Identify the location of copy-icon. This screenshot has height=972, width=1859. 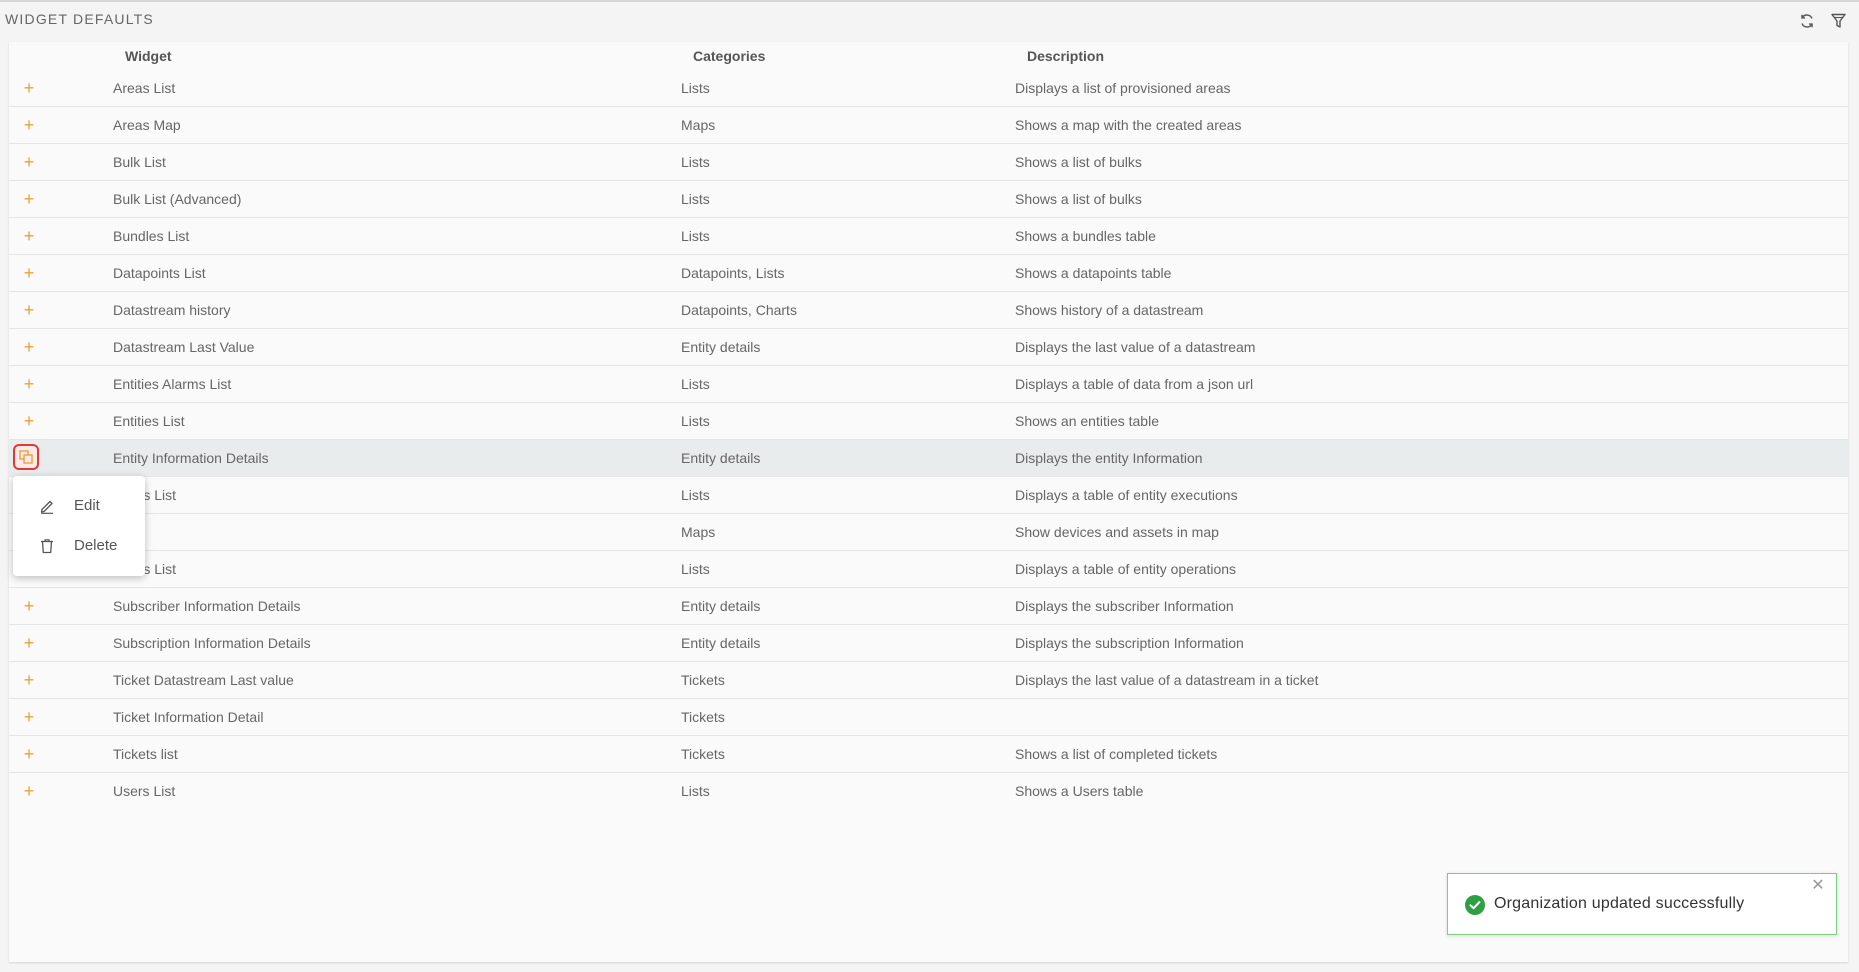
(26, 457).